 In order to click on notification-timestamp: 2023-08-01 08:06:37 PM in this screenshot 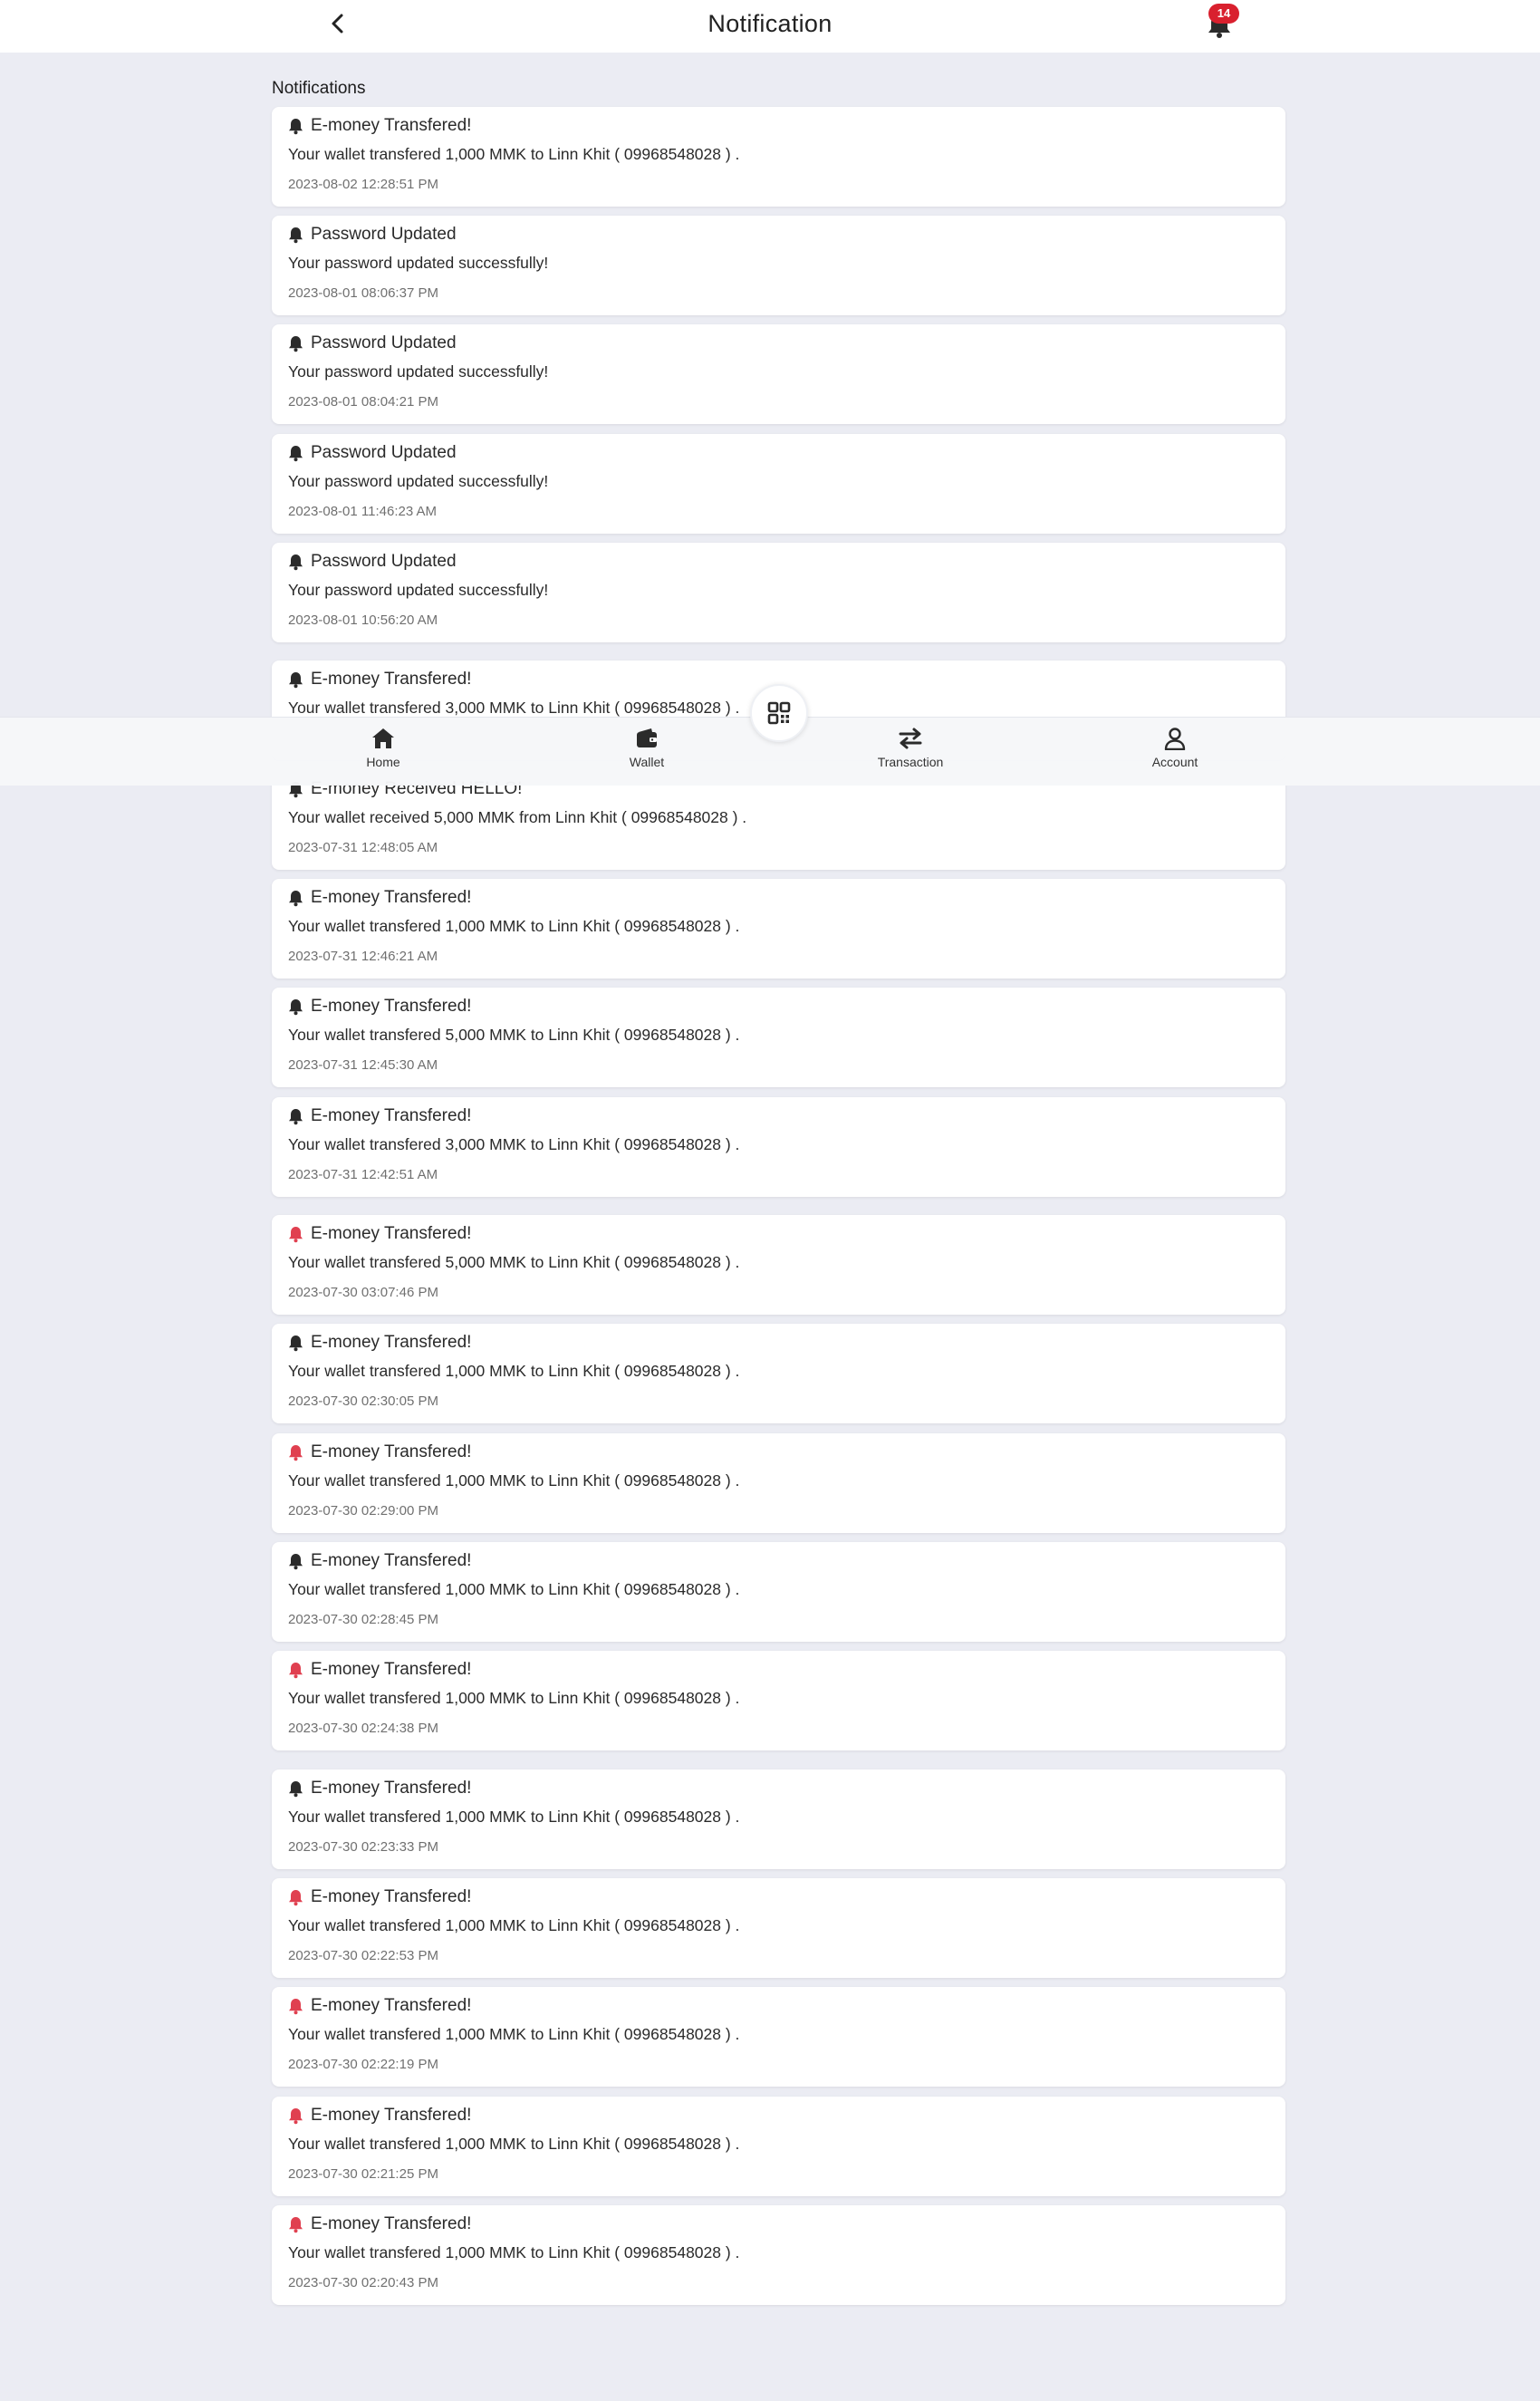, I will do `click(363, 293)`.